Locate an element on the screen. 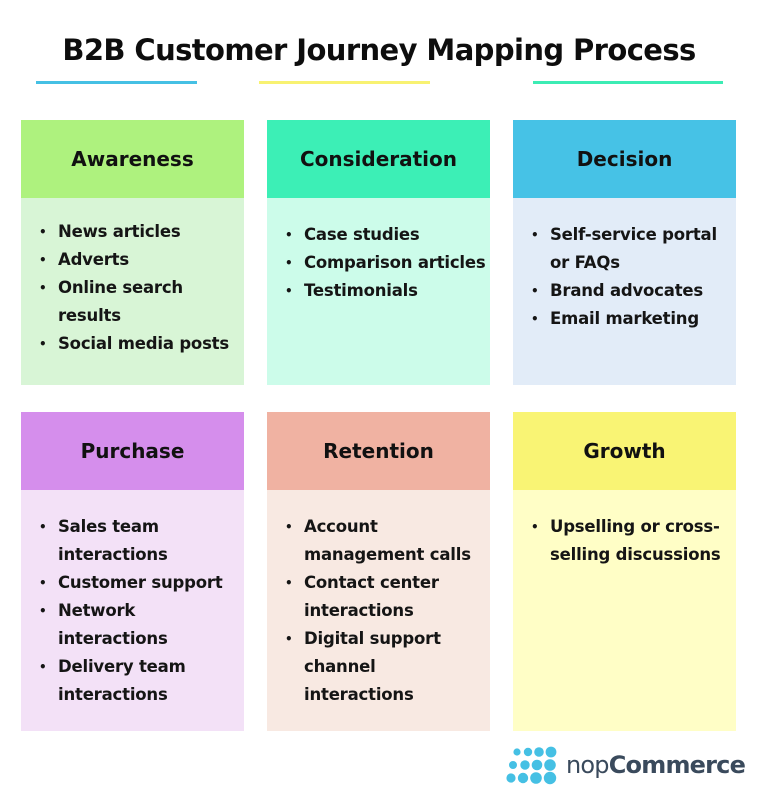 The height and width of the screenshot is (802, 758). list-item: Brand advocates is located at coordinates (624, 291).